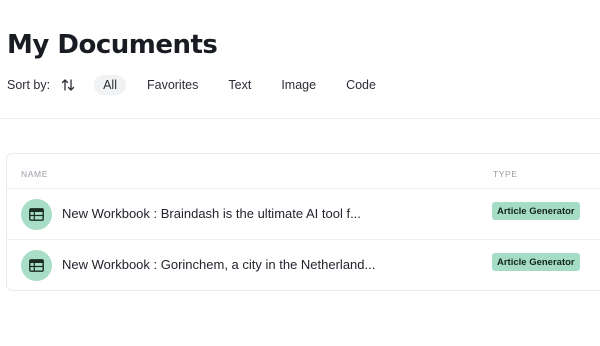 This screenshot has height=346, width=600. What do you see at coordinates (505, 174) in the screenshot?
I see `column-header-type: TYPE` at bounding box center [505, 174].